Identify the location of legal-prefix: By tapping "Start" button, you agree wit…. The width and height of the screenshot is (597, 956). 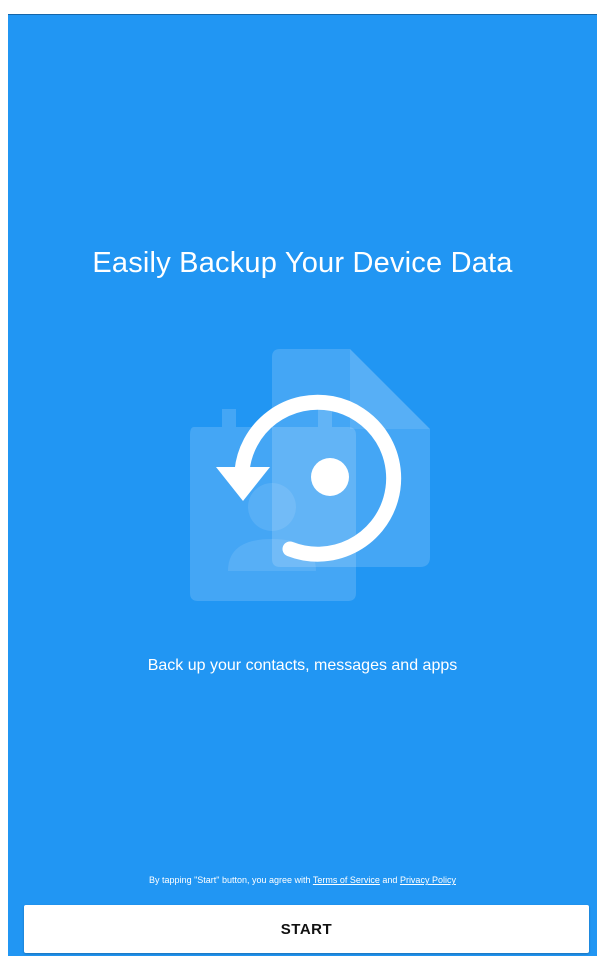
(231, 880).